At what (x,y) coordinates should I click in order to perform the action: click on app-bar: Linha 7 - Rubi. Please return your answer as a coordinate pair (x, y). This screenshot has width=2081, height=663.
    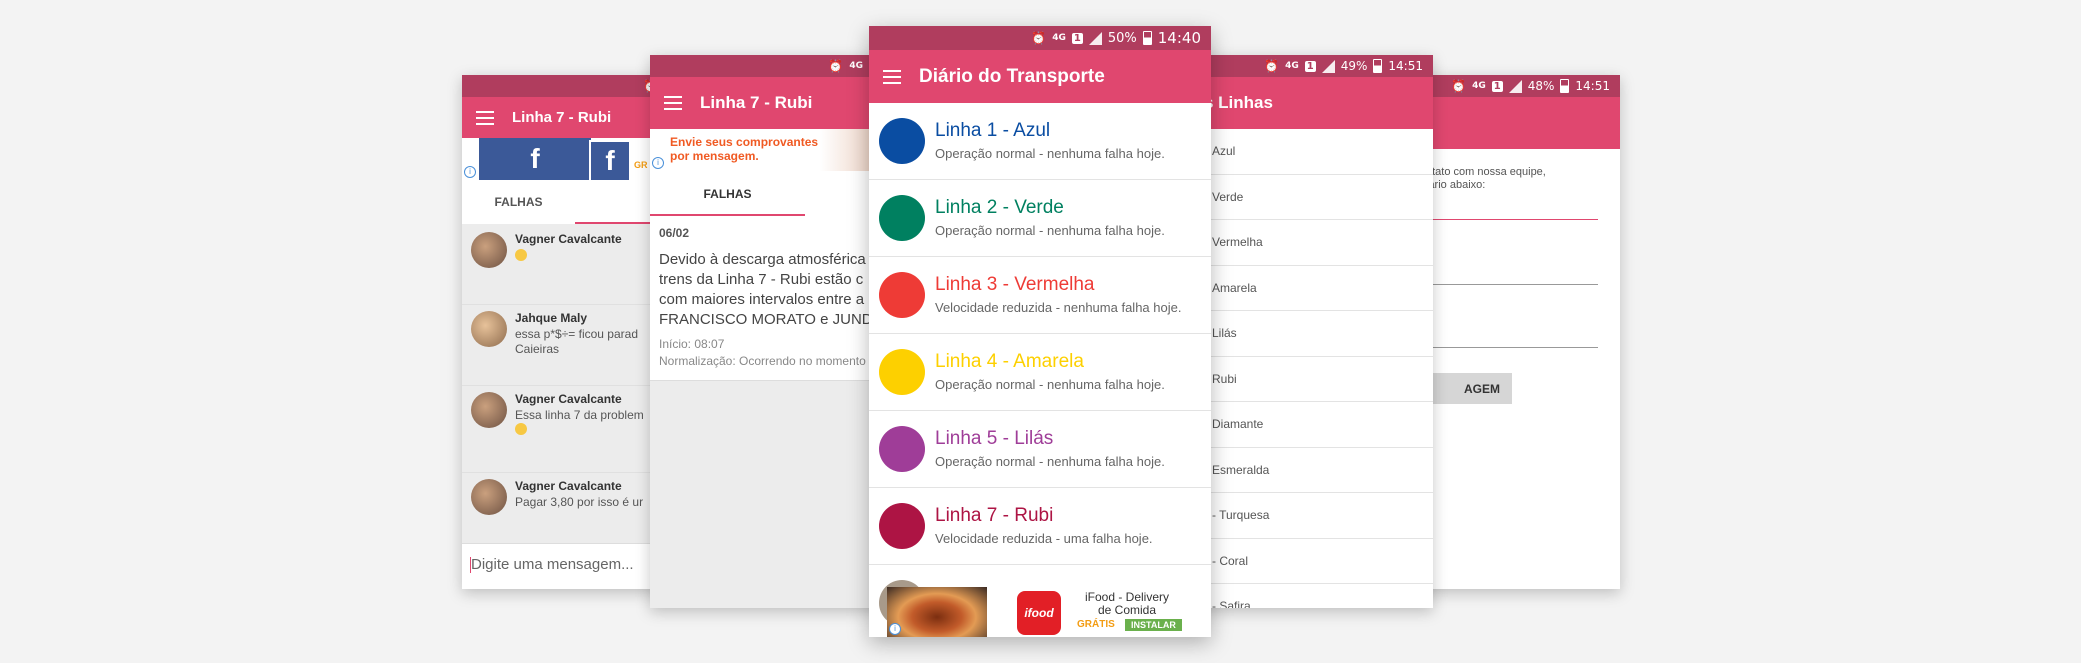
    Looking at the image, I should click on (770, 103).